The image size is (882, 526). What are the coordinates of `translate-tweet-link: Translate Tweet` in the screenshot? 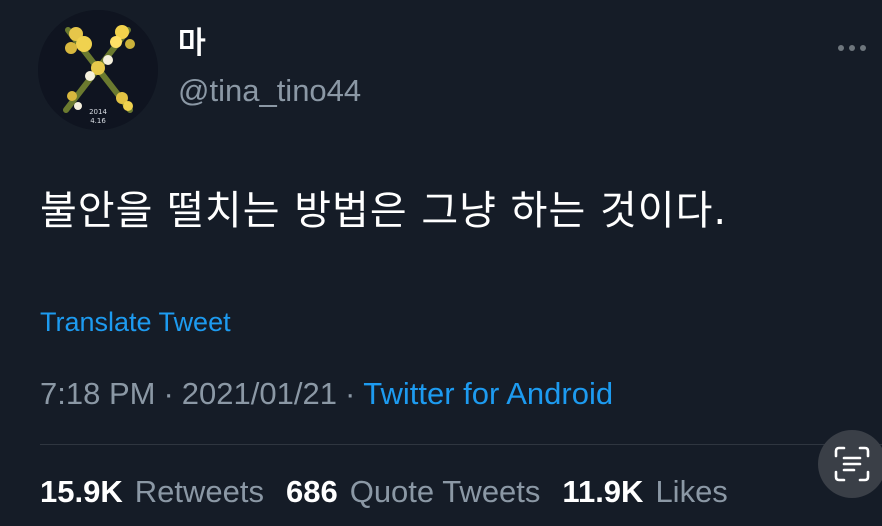 It's located at (135, 322).